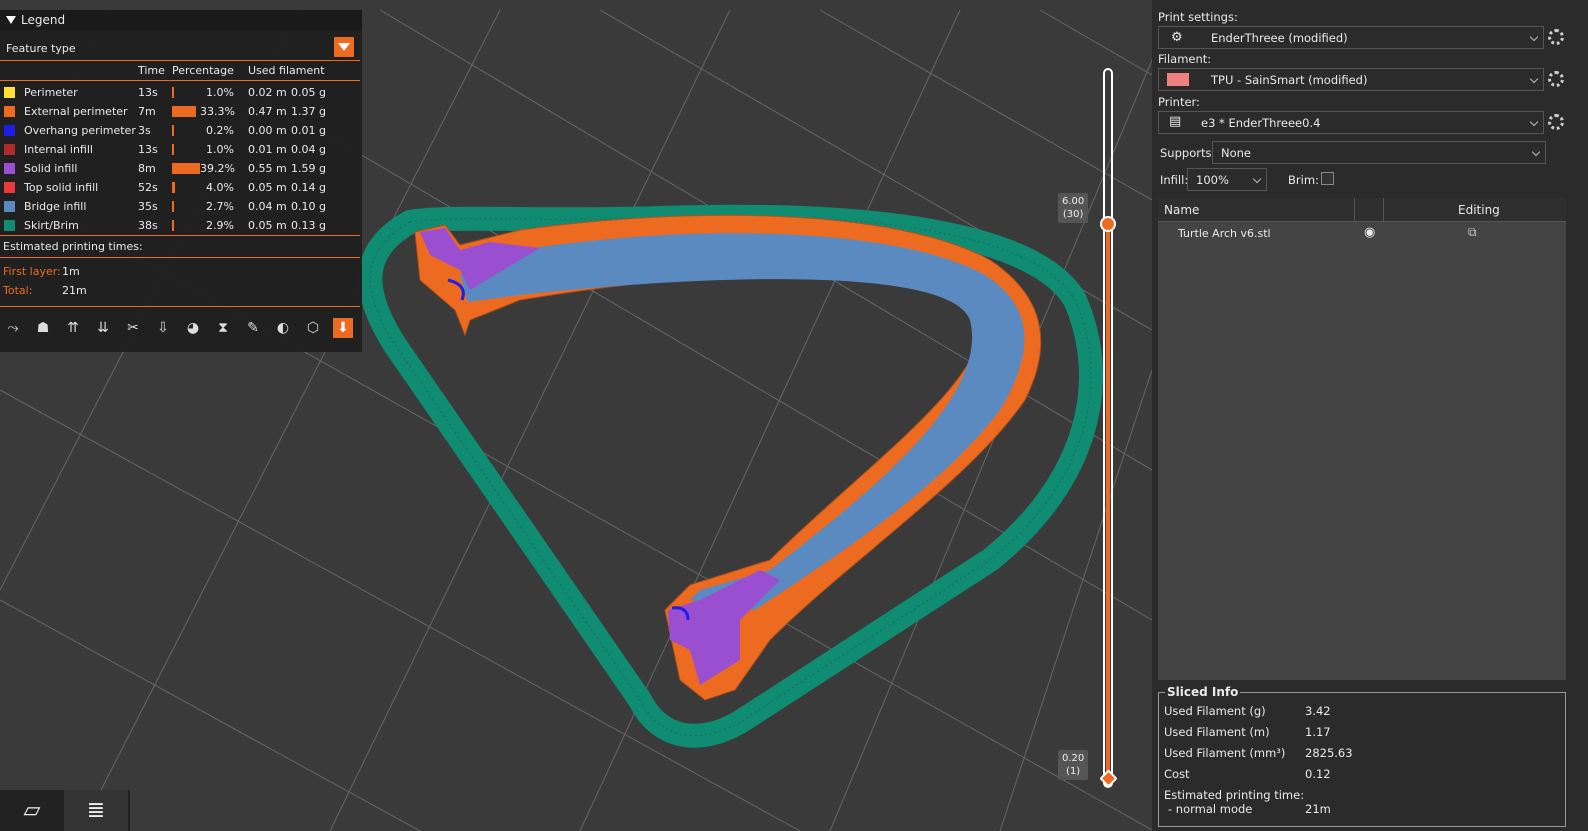 The height and width of the screenshot is (831, 1588). Describe the element at coordinates (180, 188) in the screenshot. I see `legend-row: Top solid infill 52s 4.0% 0.05 m 0.14 g` at that location.